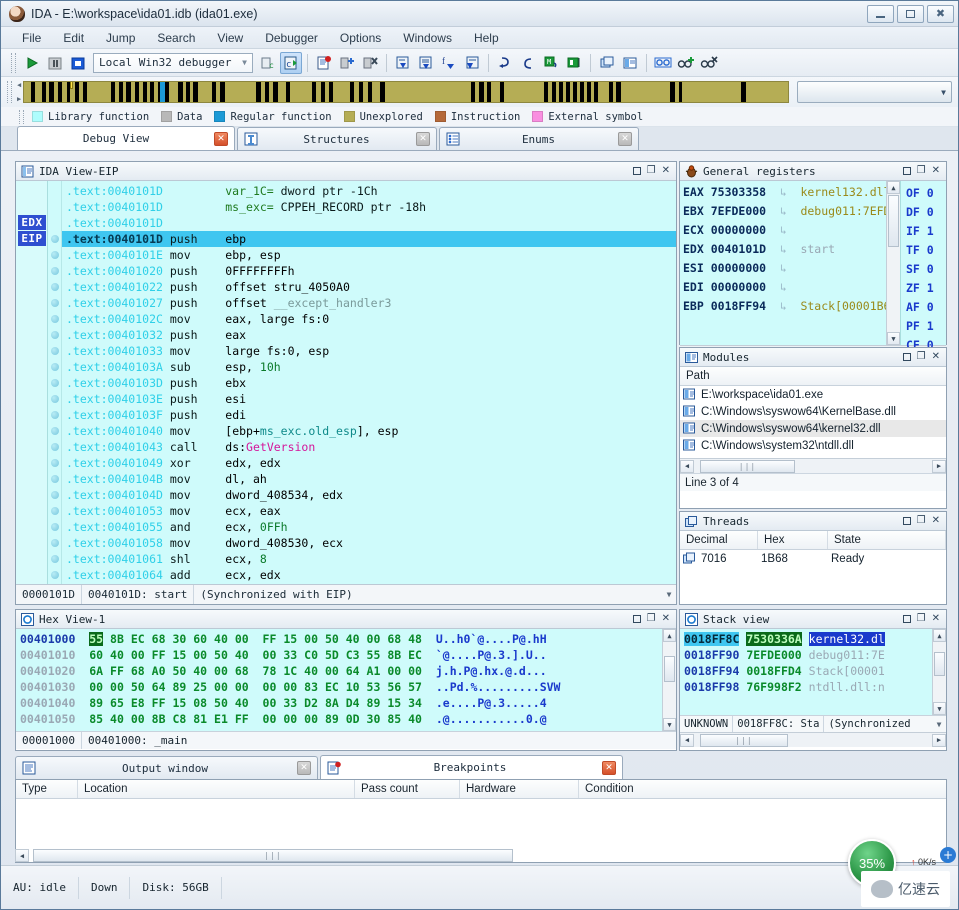 This screenshot has height=910, width=959. What do you see at coordinates (505, 63) in the screenshot?
I see `jump-forward-icon` at bounding box center [505, 63].